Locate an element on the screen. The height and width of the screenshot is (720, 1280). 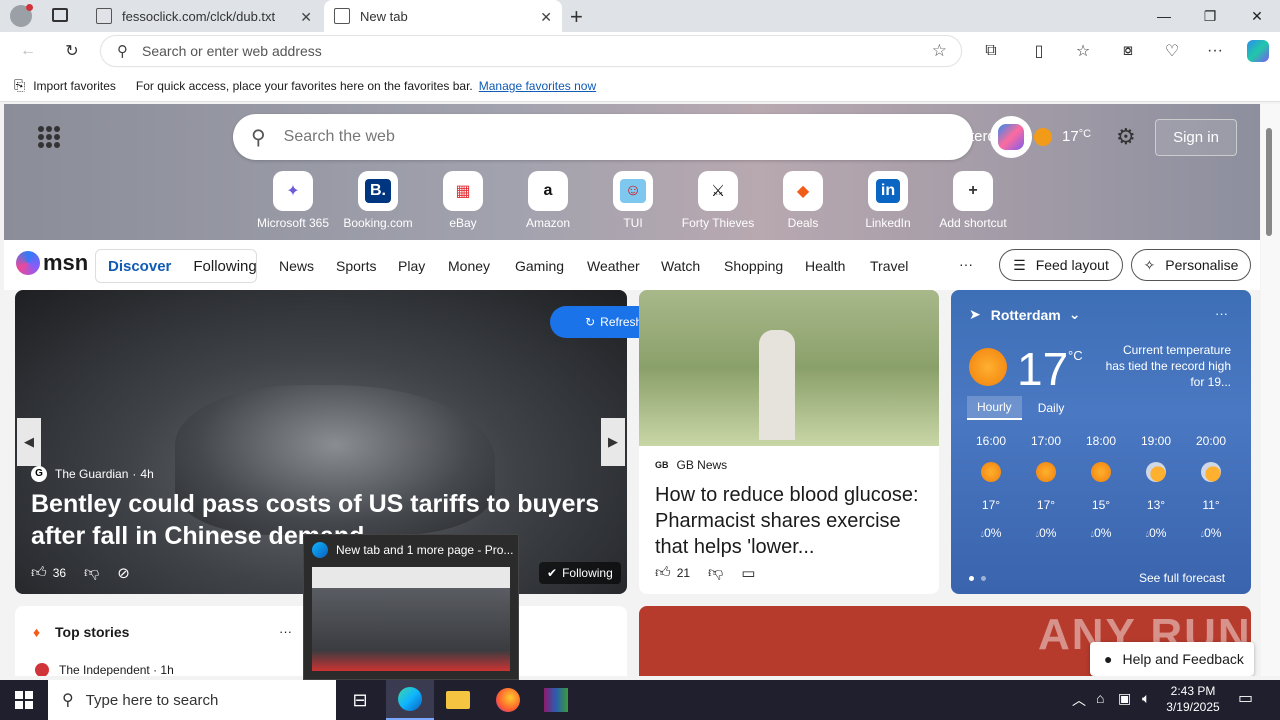
shortcut-deals: ◆ Deals is located at coordinates (803, 200).